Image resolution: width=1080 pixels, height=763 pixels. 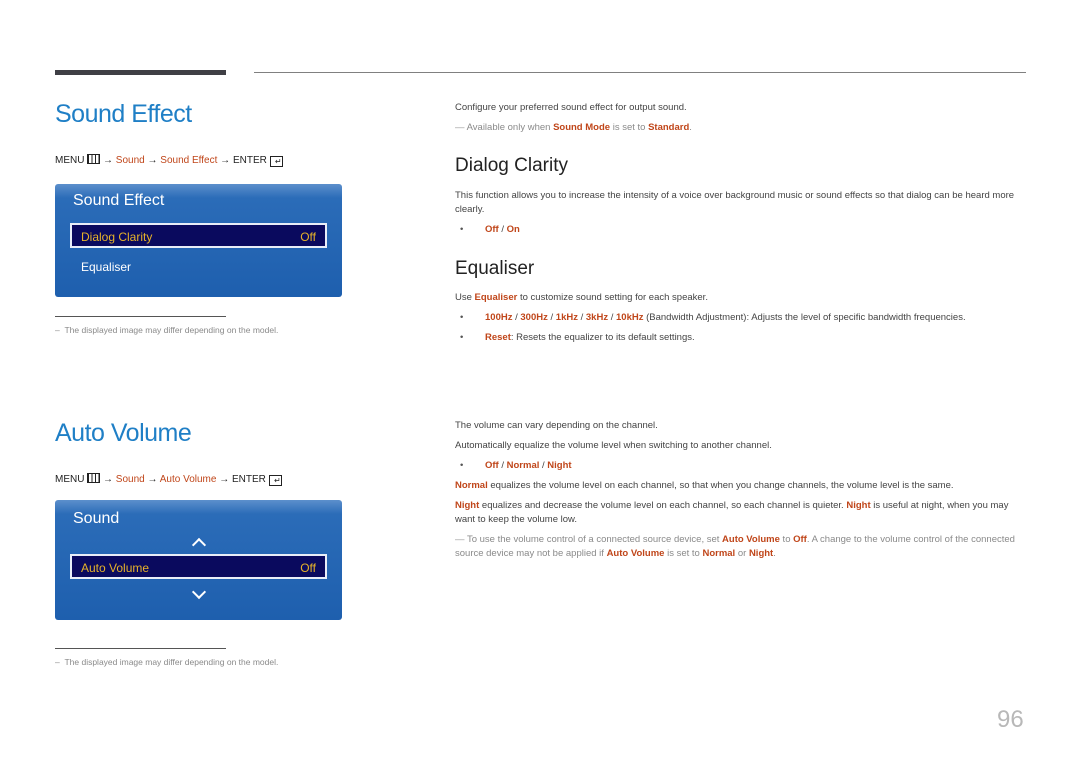 What do you see at coordinates (198, 566) in the screenshot?
I see `osd-item-auto-volume: Auto Volume Off` at bounding box center [198, 566].